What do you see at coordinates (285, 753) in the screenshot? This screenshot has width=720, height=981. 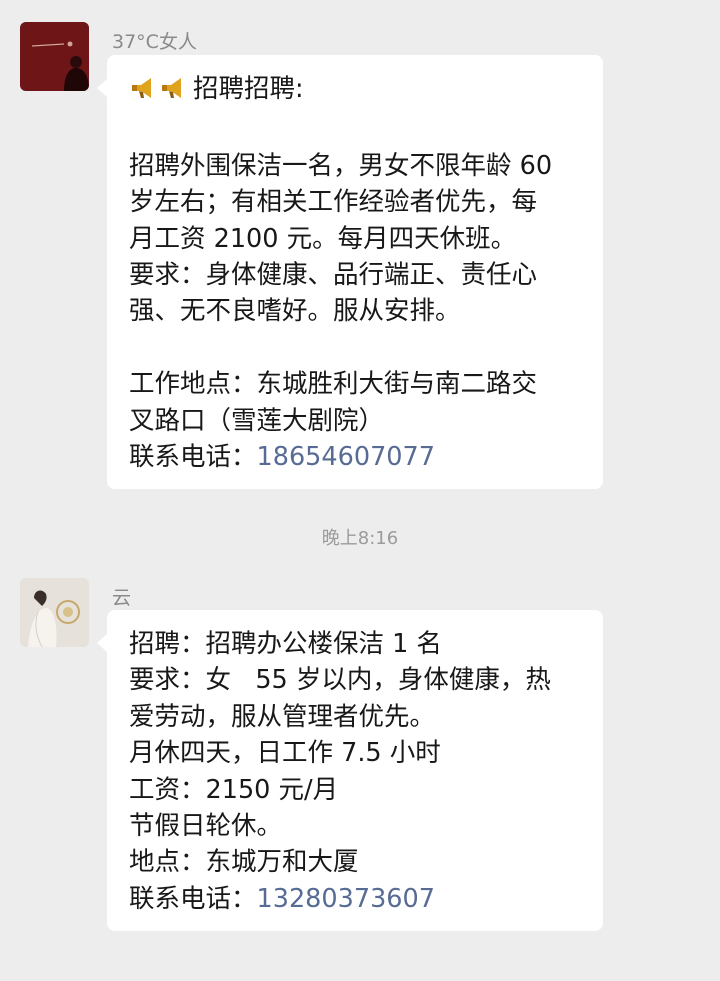 I see `message-line: 月休四天，日工作 7.5 小时` at bounding box center [285, 753].